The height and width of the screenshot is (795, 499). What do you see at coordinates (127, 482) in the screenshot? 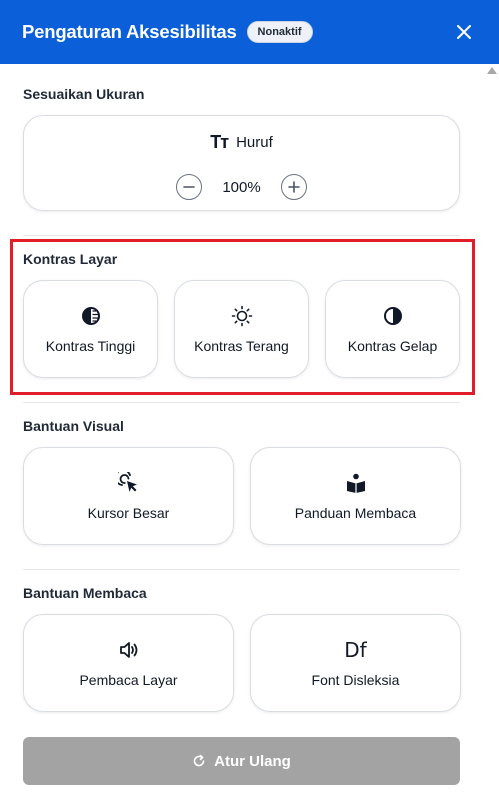
I see `cursor-icon` at bounding box center [127, 482].